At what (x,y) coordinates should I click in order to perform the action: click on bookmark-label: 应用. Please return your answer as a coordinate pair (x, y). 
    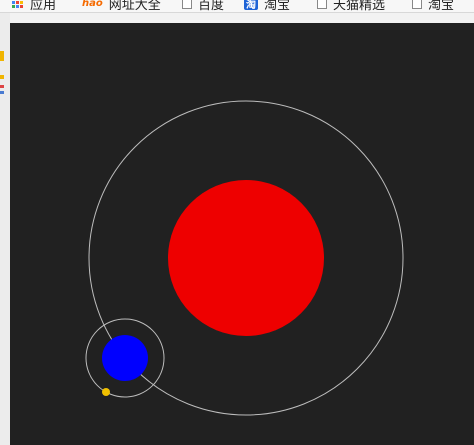
    Looking at the image, I should click on (43, 6).